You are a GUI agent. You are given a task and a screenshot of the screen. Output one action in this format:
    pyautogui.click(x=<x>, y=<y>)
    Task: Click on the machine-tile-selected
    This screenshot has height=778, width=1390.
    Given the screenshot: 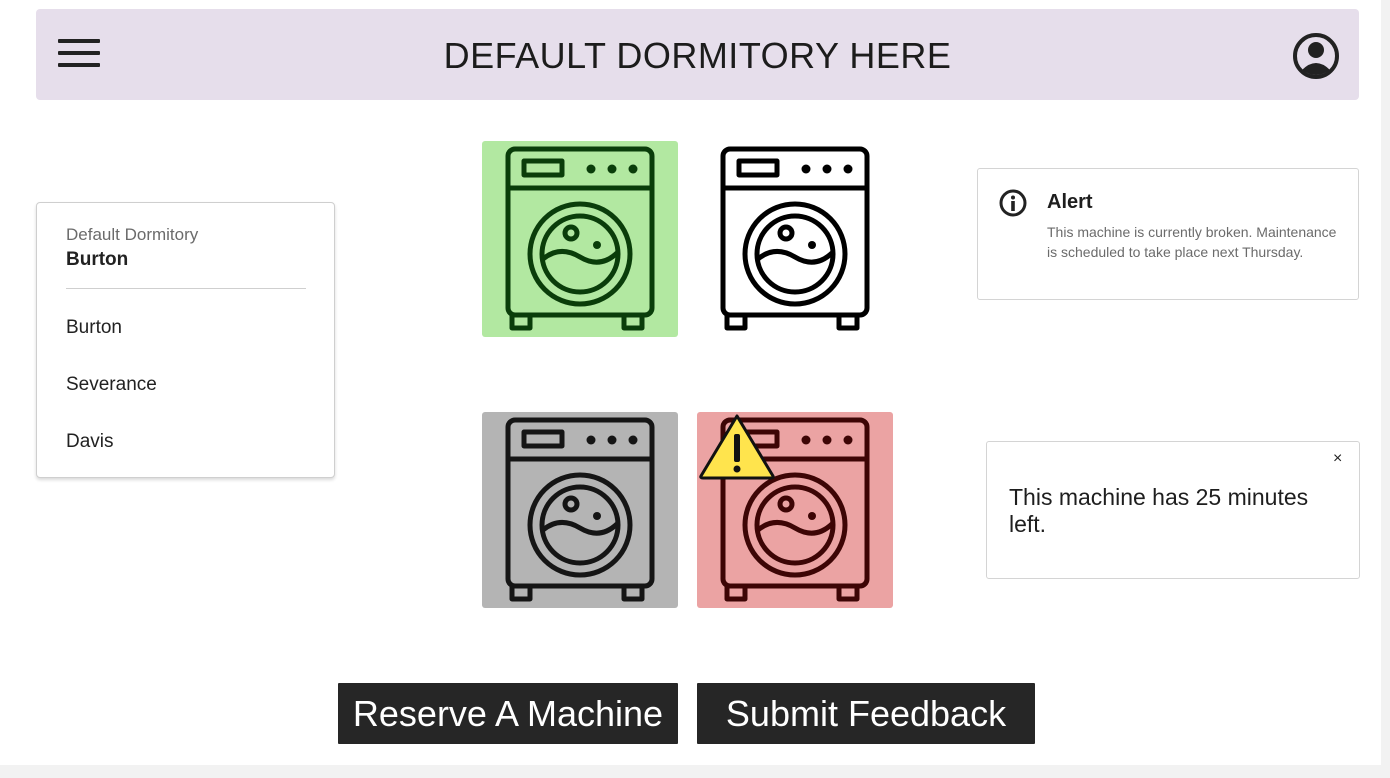 What is the action you would take?
    pyautogui.click(x=795, y=239)
    